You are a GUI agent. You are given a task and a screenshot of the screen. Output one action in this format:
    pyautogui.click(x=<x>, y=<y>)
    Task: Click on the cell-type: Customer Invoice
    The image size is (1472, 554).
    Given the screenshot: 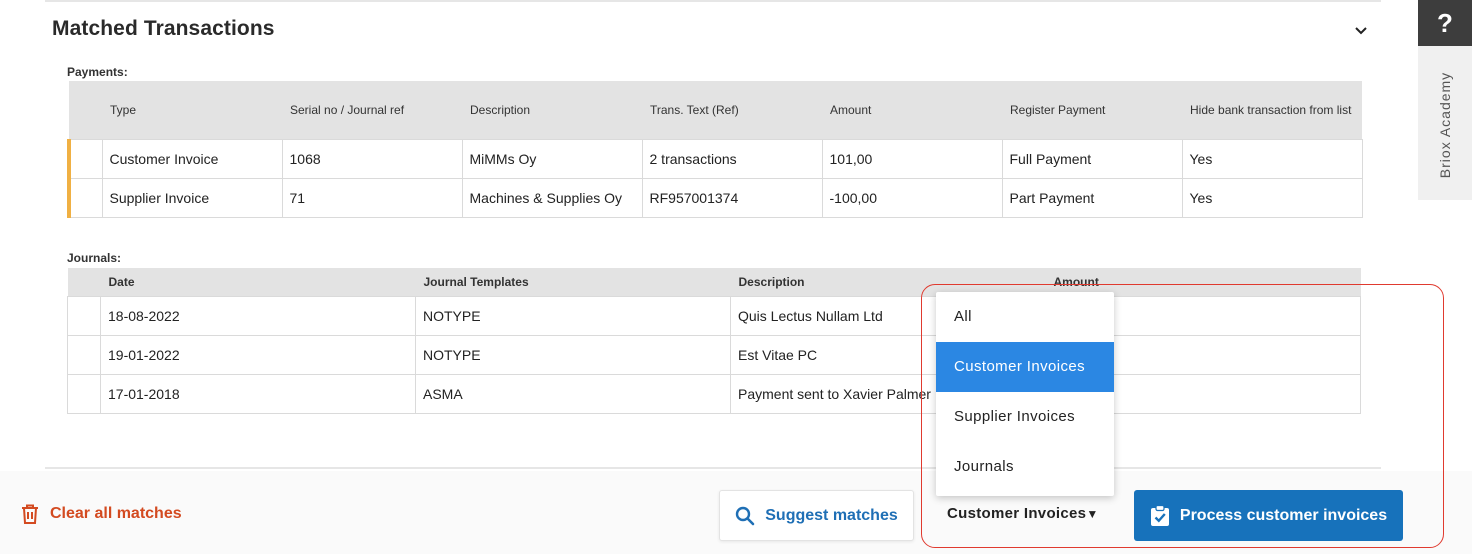 What is the action you would take?
    pyautogui.click(x=192, y=158)
    